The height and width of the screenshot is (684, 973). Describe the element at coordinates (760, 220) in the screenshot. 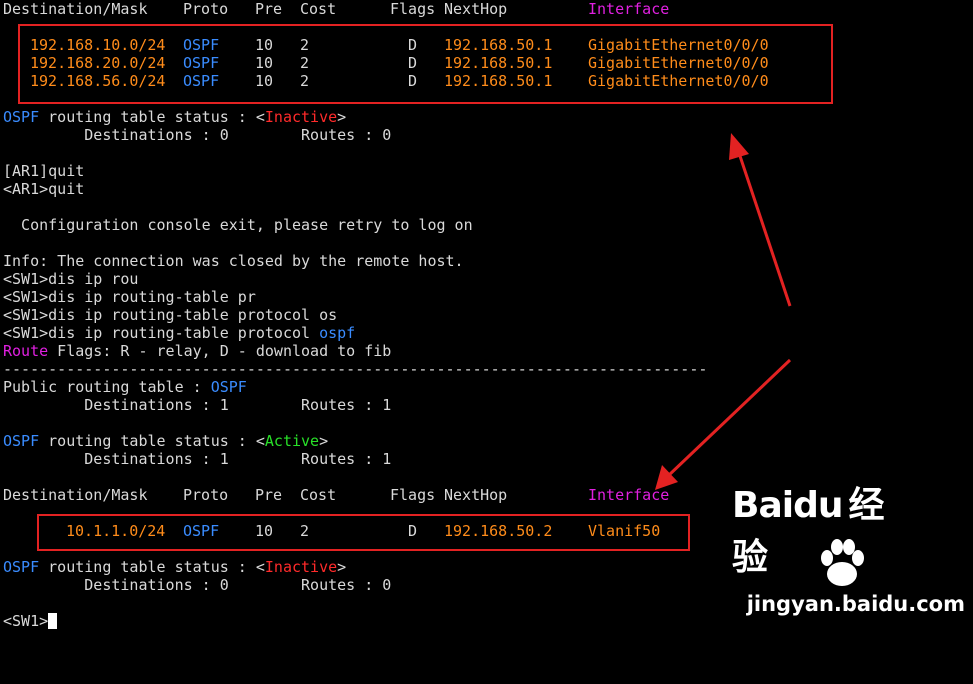

I see `arrow-up-icon` at that location.